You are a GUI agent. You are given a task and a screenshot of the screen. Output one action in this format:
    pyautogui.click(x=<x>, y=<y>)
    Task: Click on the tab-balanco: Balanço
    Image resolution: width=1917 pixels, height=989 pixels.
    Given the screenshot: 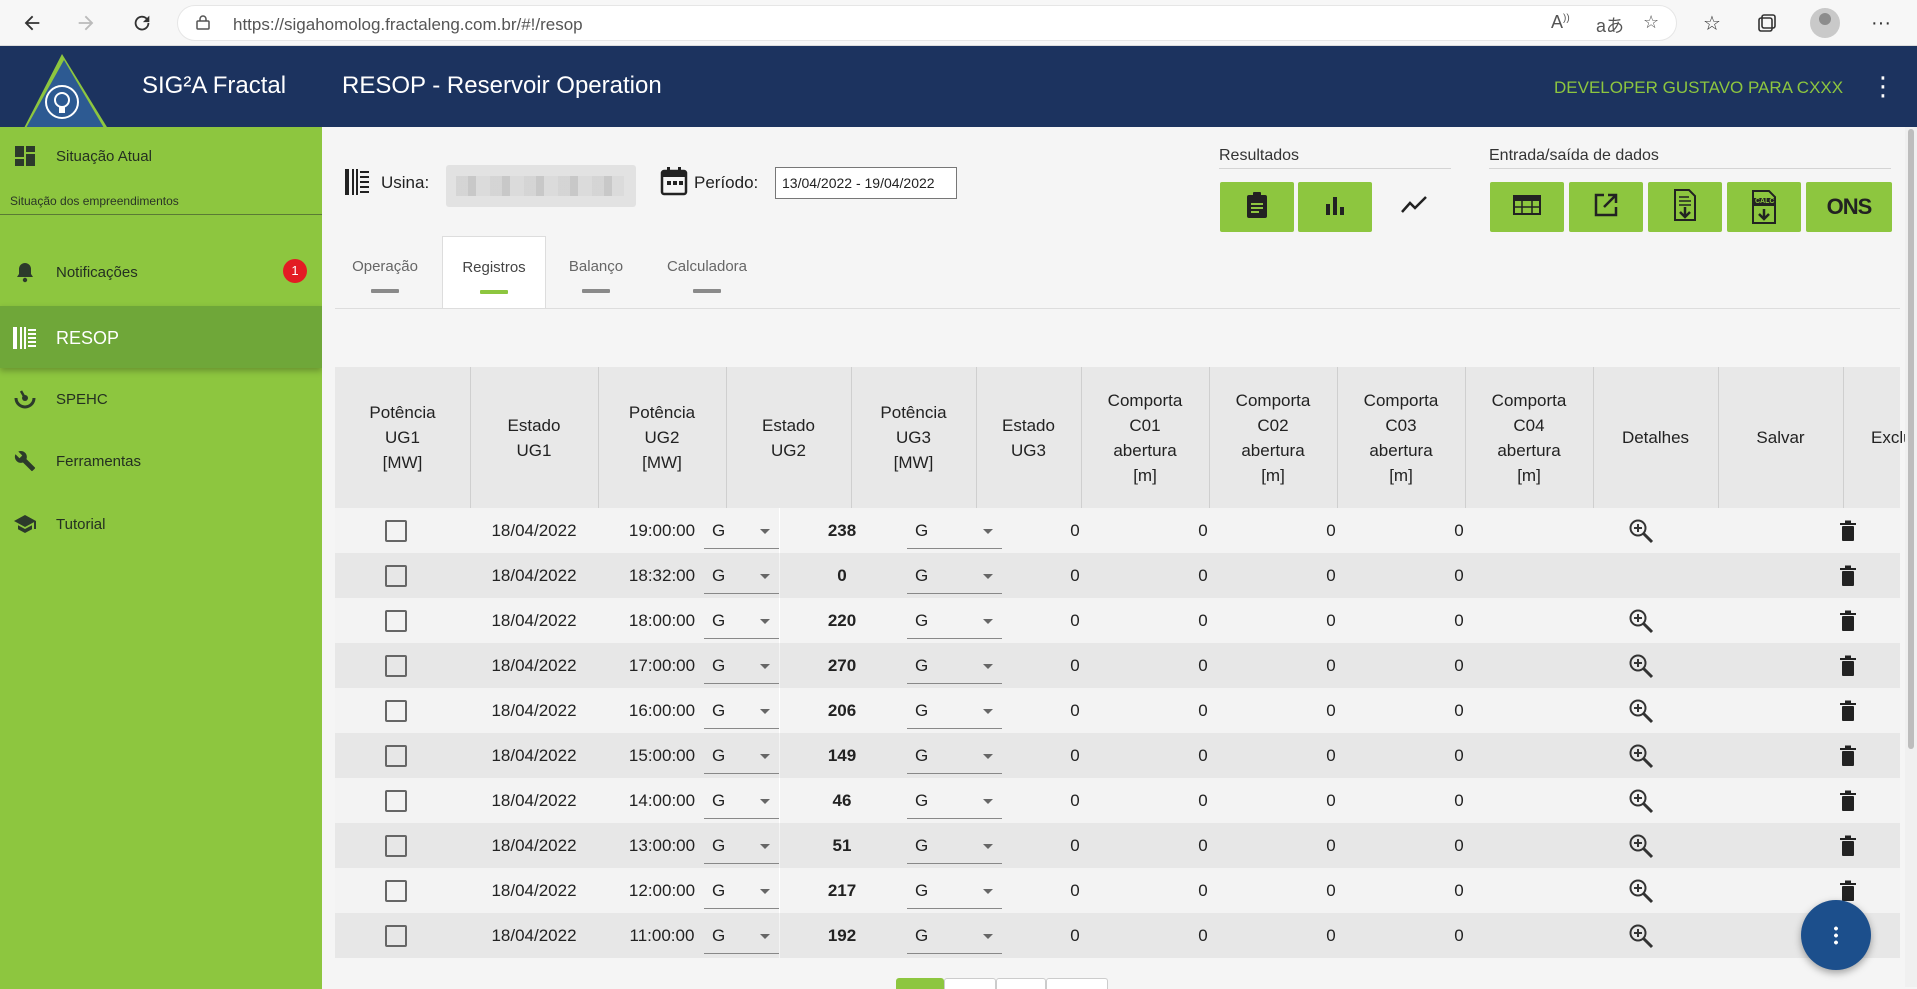 What is the action you would take?
    pyautogui.click(x=596, y=272)
    